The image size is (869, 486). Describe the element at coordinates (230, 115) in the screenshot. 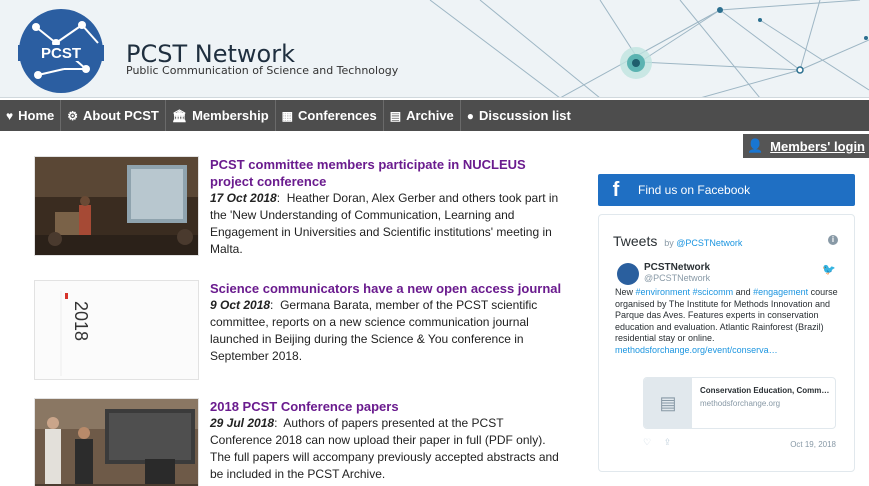

I see `nav-membership-label: Membership` at that location.